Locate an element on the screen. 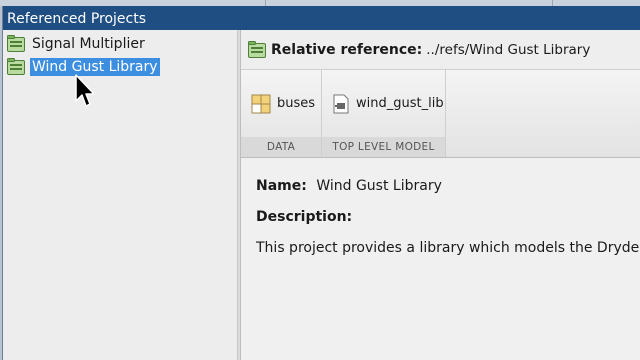 The height and width of the screenshot is (360, 640). name-value: Wind Gust Library is located at coordinates (379, 186).